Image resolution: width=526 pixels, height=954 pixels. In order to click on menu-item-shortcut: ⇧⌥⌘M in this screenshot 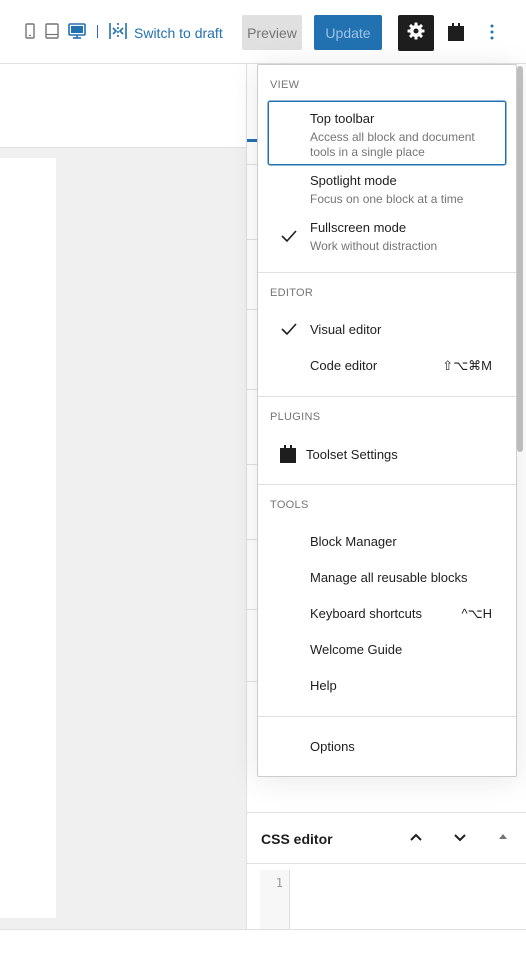, I will do `click(467, 365)`.